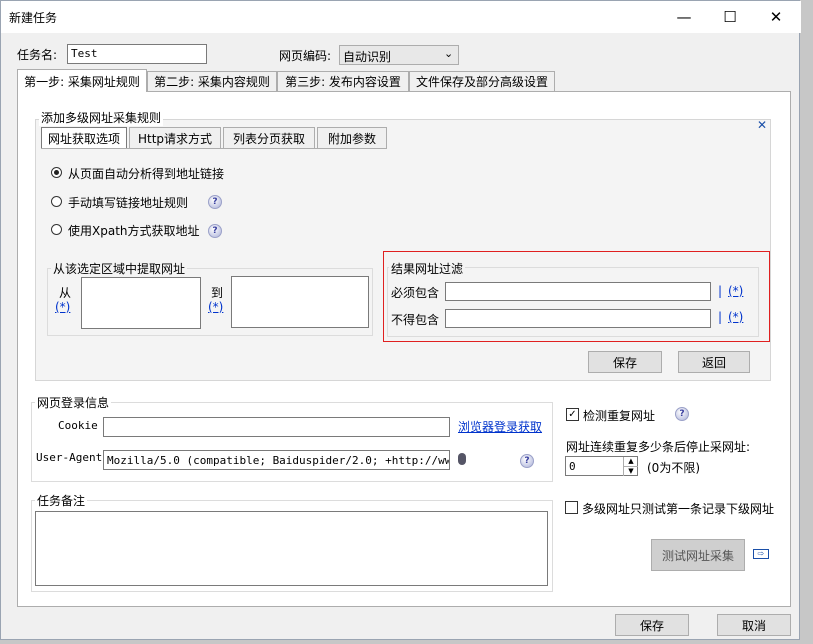 This screenshot has width=813, height=644. Describe the element at coordinates (128, 203) in the screenshot. I see `radio-manual-rule-label: 手动填写链接地址规则` at that location.